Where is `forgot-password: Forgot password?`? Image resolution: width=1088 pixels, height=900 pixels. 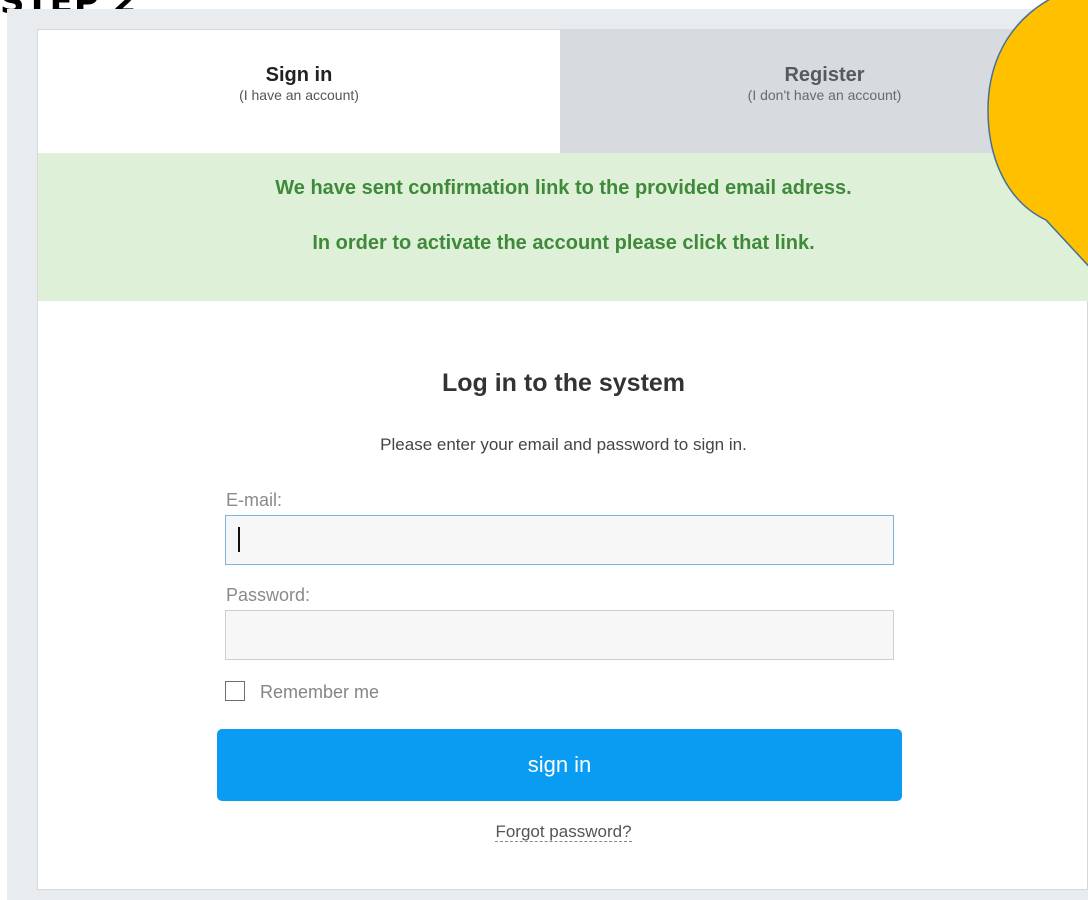 forgot-password: Forgot password? is located at coordinates (563, 832).